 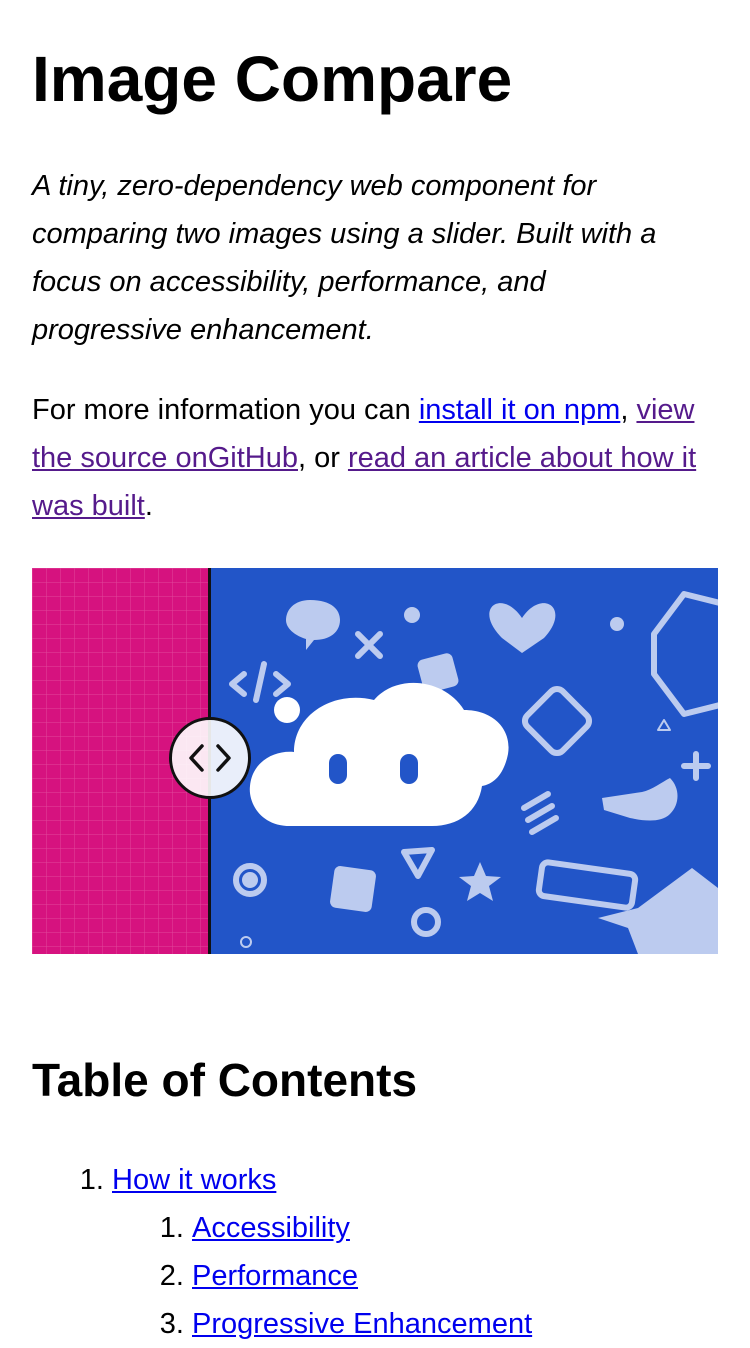 I want to click on dot-decoration, so click(x=412, y=615).